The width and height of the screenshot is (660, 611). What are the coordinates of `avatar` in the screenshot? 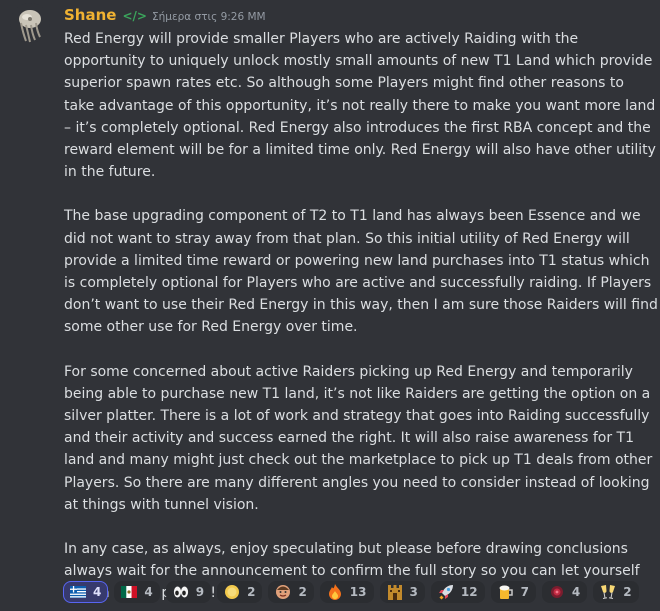 It's located at (30, 23).